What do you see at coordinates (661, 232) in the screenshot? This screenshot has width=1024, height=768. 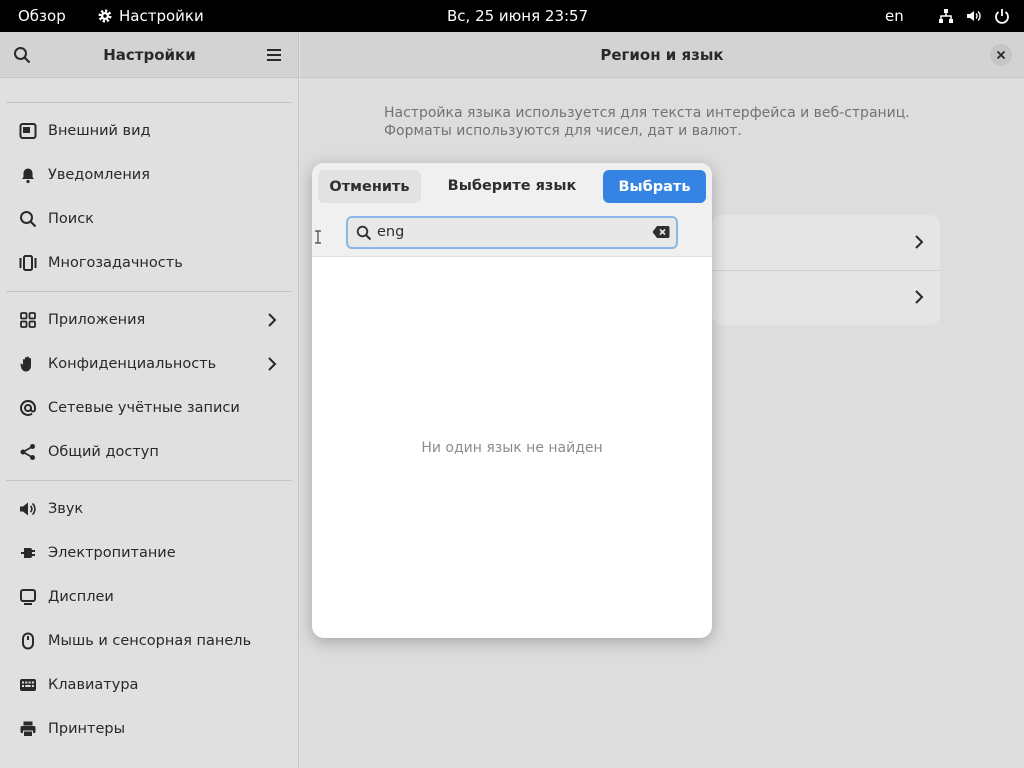 I see `clear-search-icon` at bounding box center [661, 232].